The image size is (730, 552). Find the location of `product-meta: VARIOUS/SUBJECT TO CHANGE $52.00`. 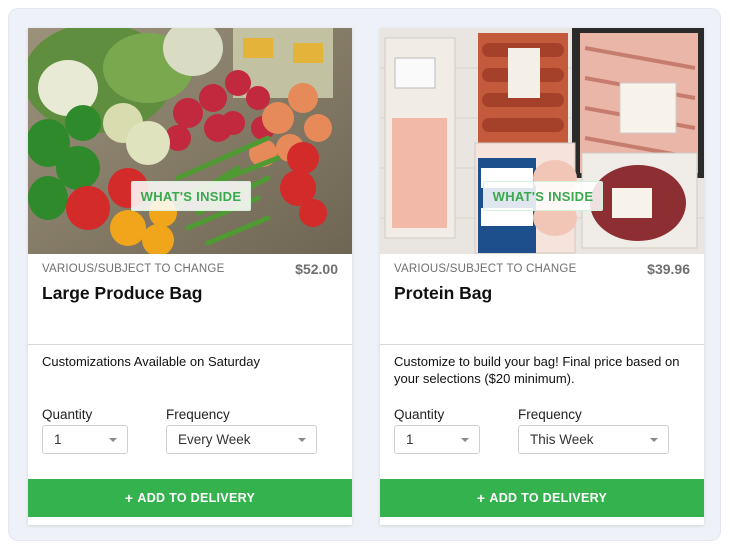

product-meta: VARIOUS/SUBJECT TO CHANGE $52.00 is located at coordinates (190, 269).